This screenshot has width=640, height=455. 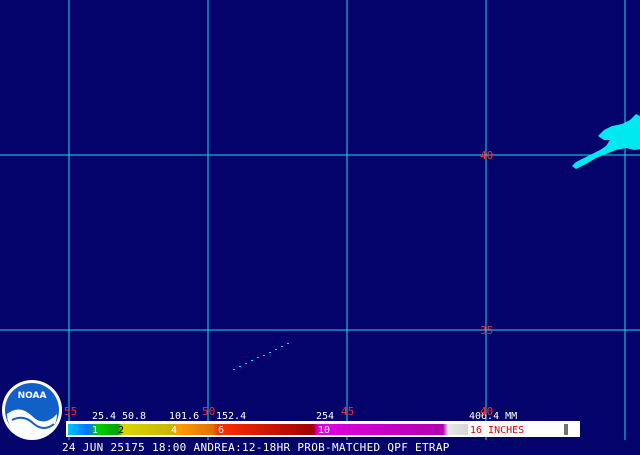 I want to click on lon-label-45: 45, so click(x=347, y=411).